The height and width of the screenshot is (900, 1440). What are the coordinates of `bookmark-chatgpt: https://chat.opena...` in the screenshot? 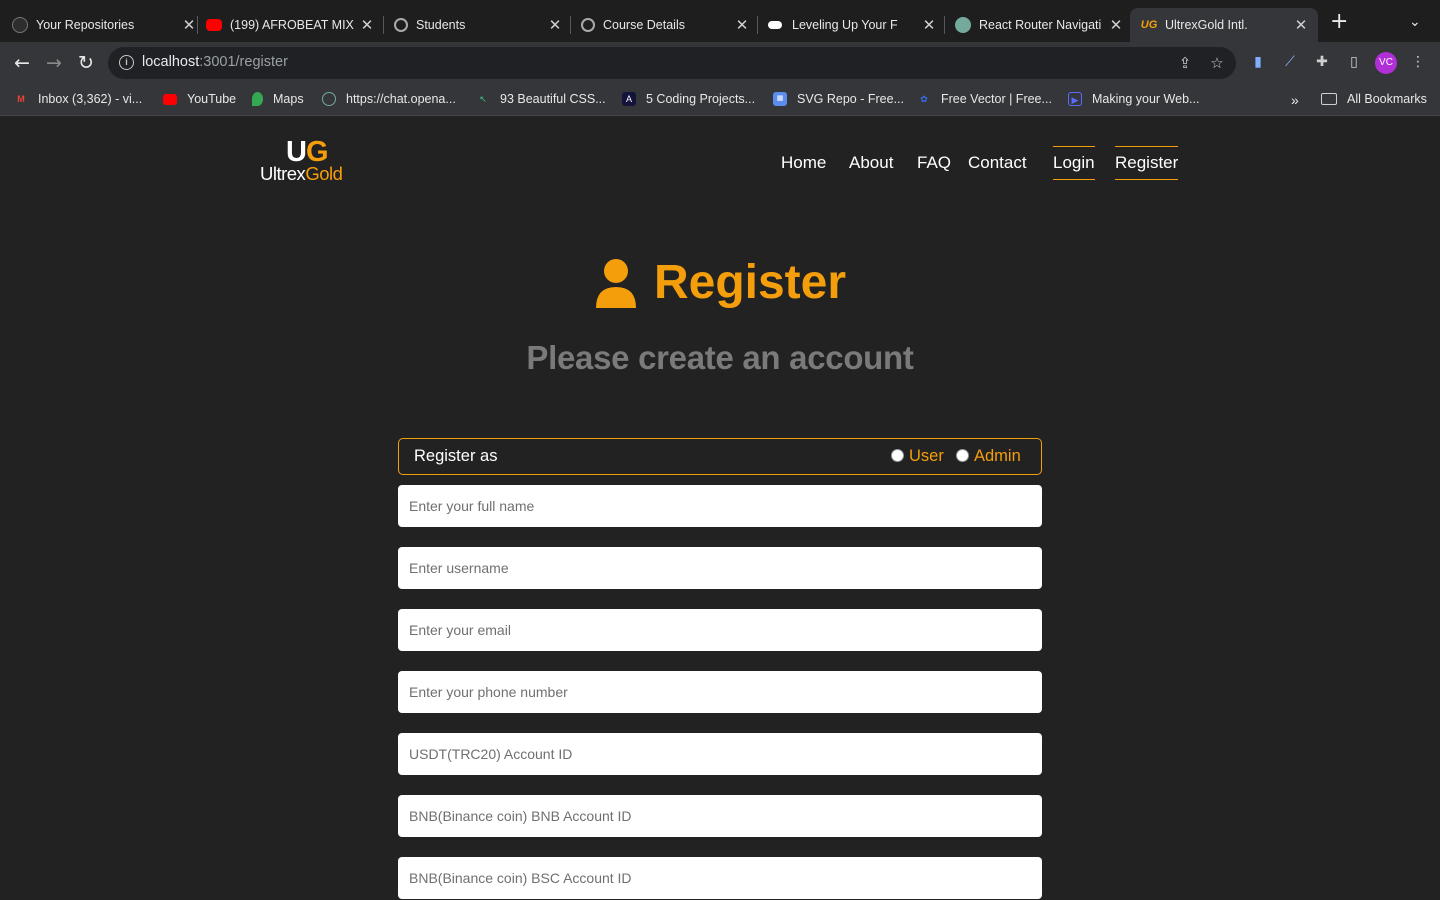 It's located at (389, 99).